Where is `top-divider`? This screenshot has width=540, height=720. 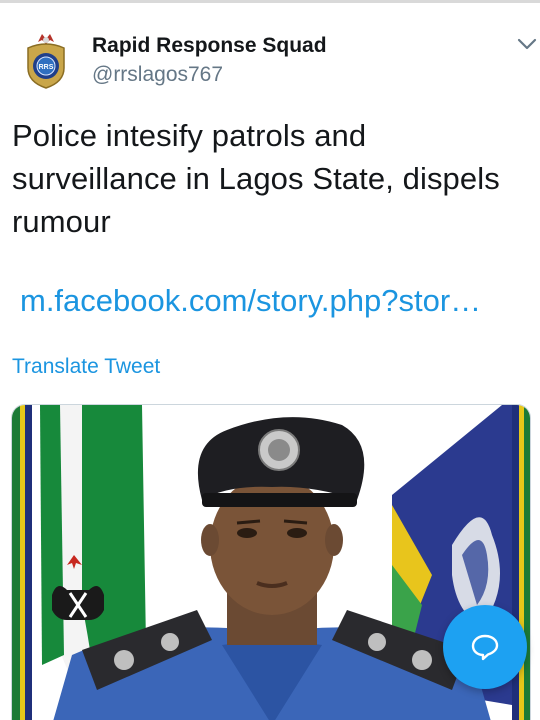
top-divider is located at coordinates (270, 1).